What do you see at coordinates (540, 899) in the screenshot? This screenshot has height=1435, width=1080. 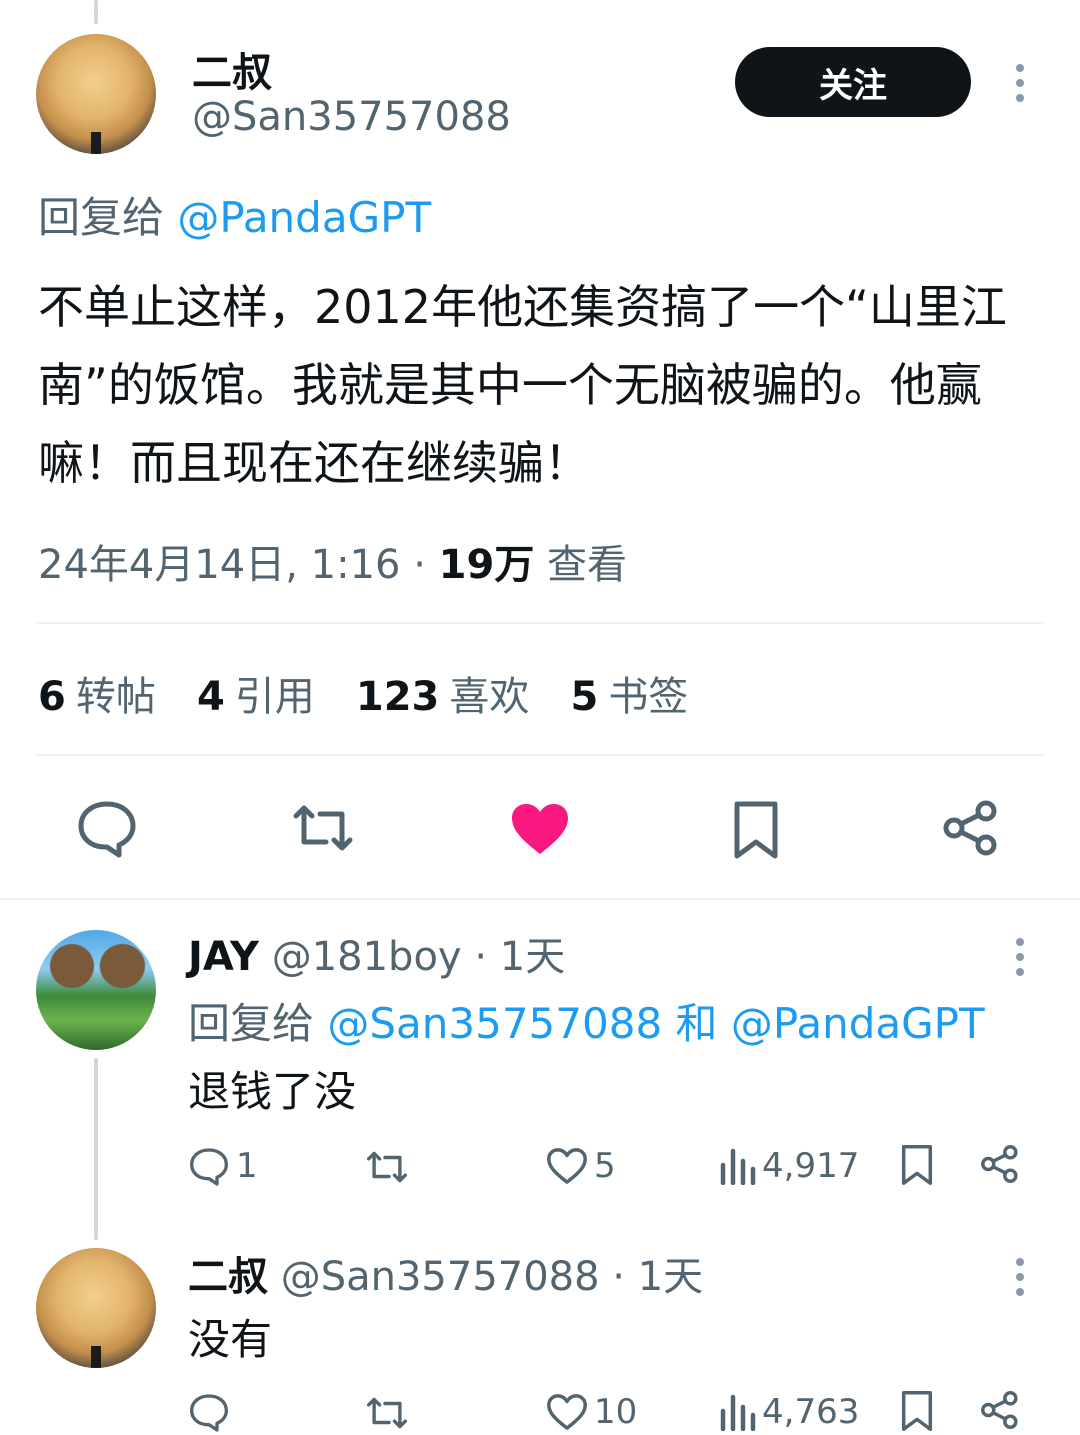 I see `section-divider` at bounding box center [540, 899].